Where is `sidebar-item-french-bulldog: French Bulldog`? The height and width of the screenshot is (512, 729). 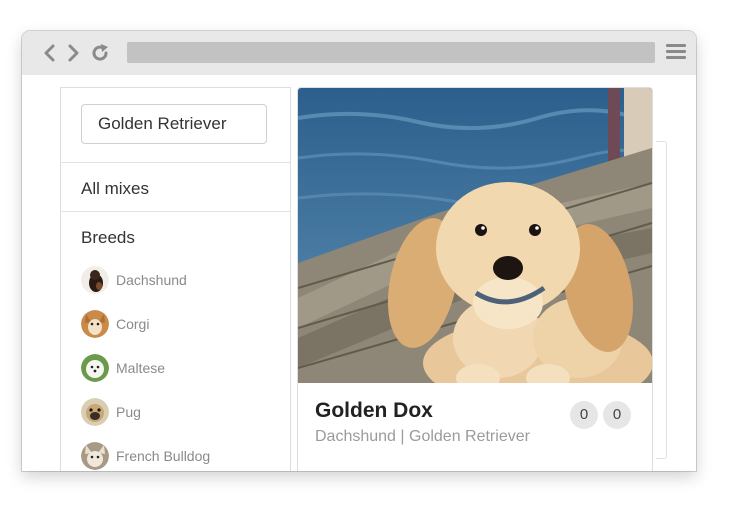
sidebar-item-french-bulldog: French Bulldog is located at coordinates (145, 456).